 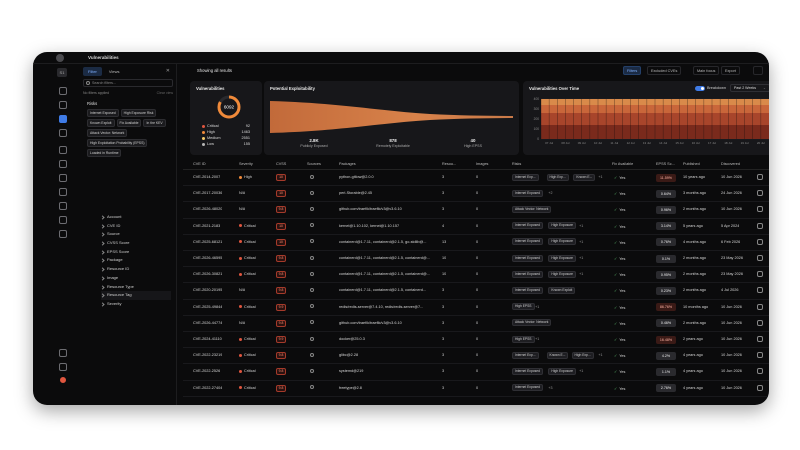 I want to click on cve-id: CVE-2026-30821, so click(x=207, y=274).